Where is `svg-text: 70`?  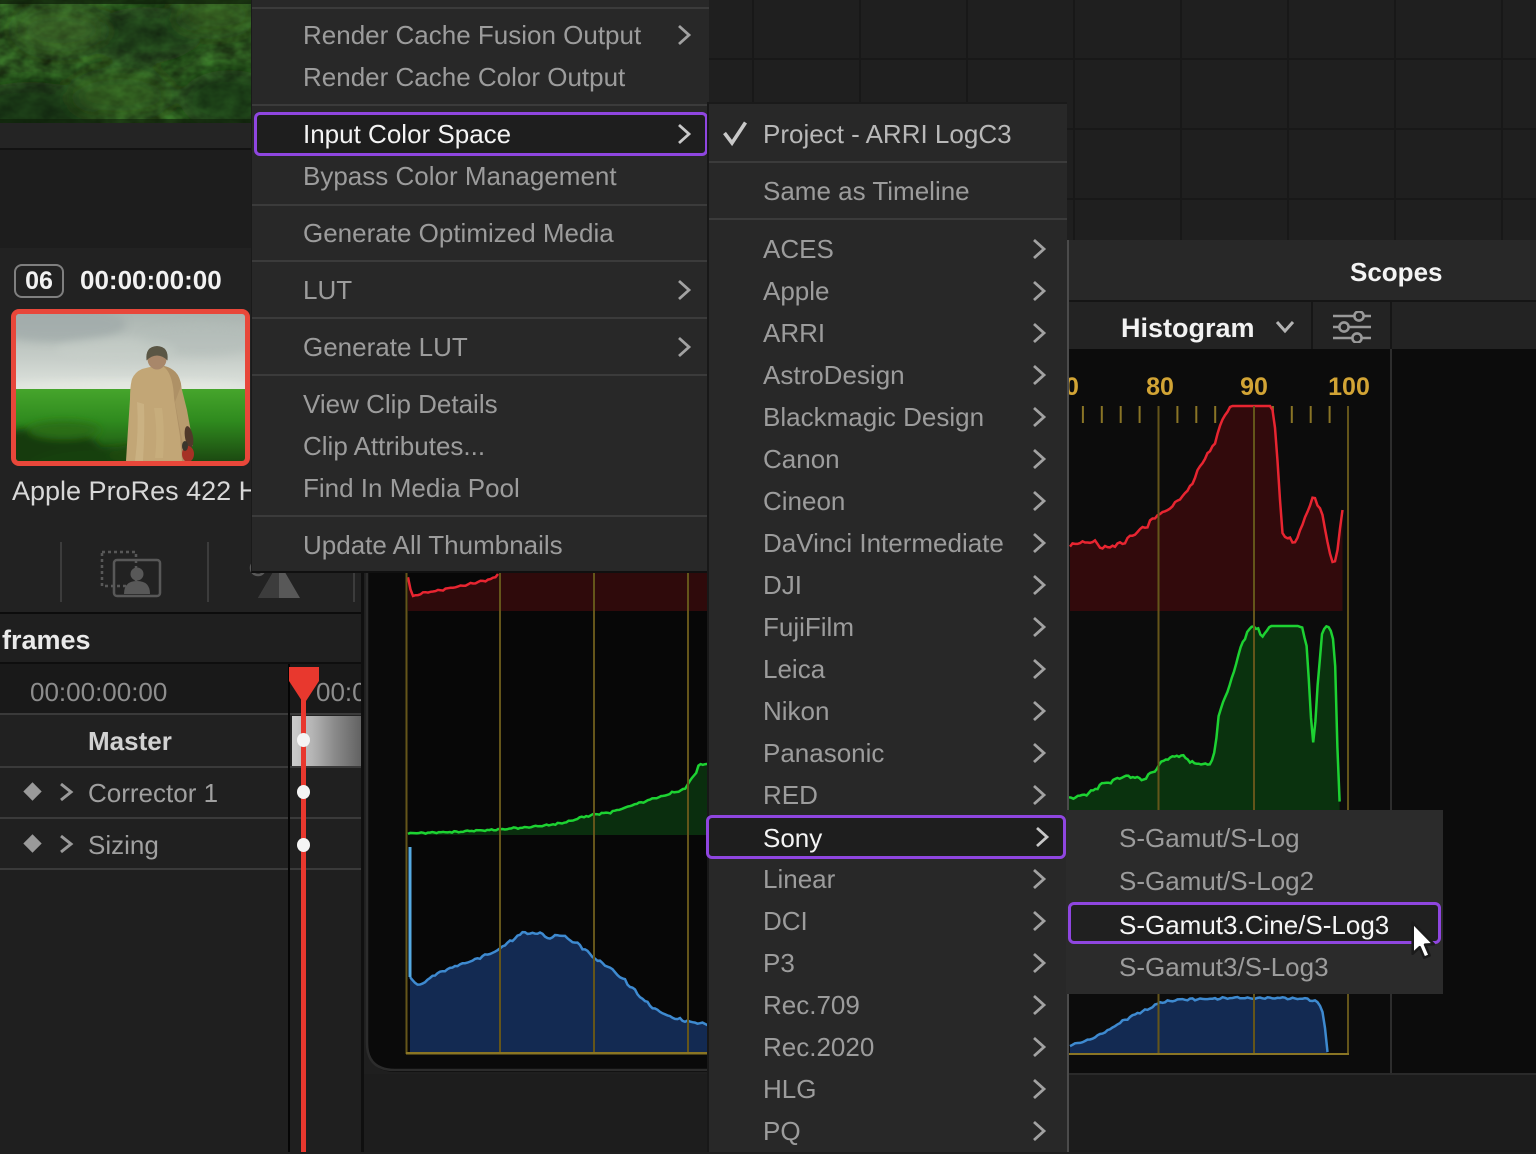 svg-text: 70 is located at coordinates (1074, 387).